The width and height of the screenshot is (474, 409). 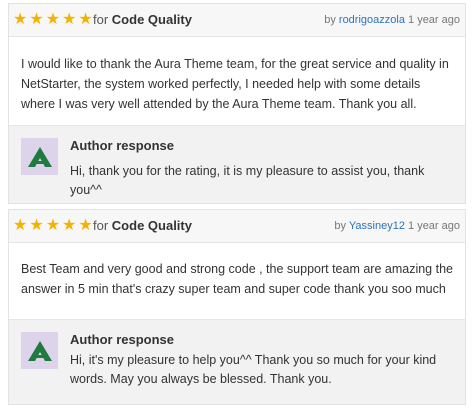 I want to click on author-link: Yassiney12, so click(x=377, y=226).